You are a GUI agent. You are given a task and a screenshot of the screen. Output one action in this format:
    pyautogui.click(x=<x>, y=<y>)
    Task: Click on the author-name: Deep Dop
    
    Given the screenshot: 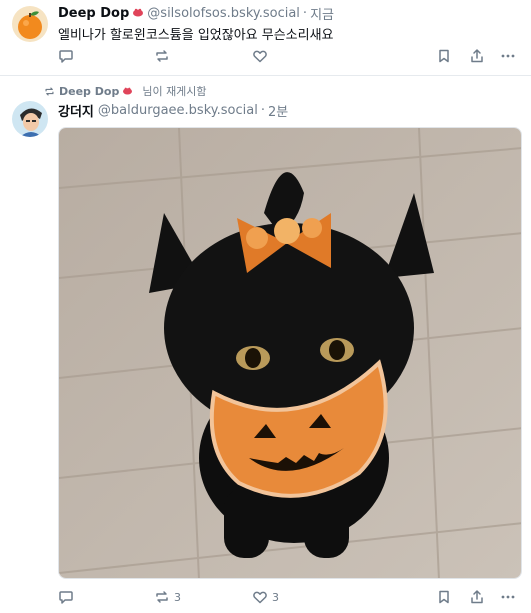 What is the action you would take?
    pyautogui.click(x=93, y=13)
    